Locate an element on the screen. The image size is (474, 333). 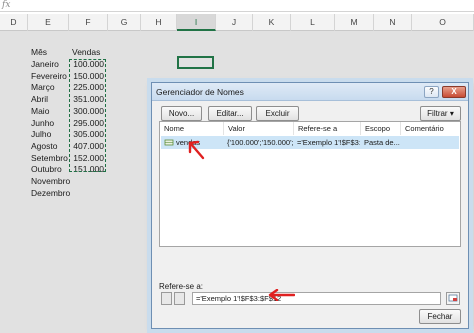
help-button: ? is located at coordinates (431, 92).